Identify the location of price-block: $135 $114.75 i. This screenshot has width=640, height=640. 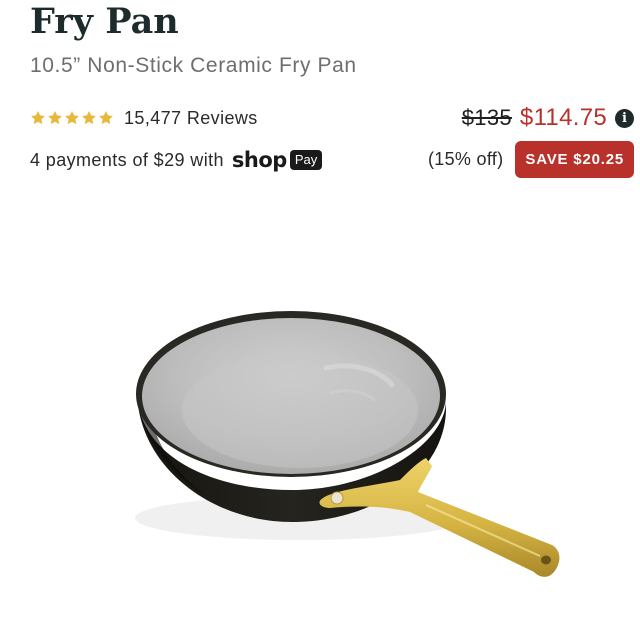
(548, 118).